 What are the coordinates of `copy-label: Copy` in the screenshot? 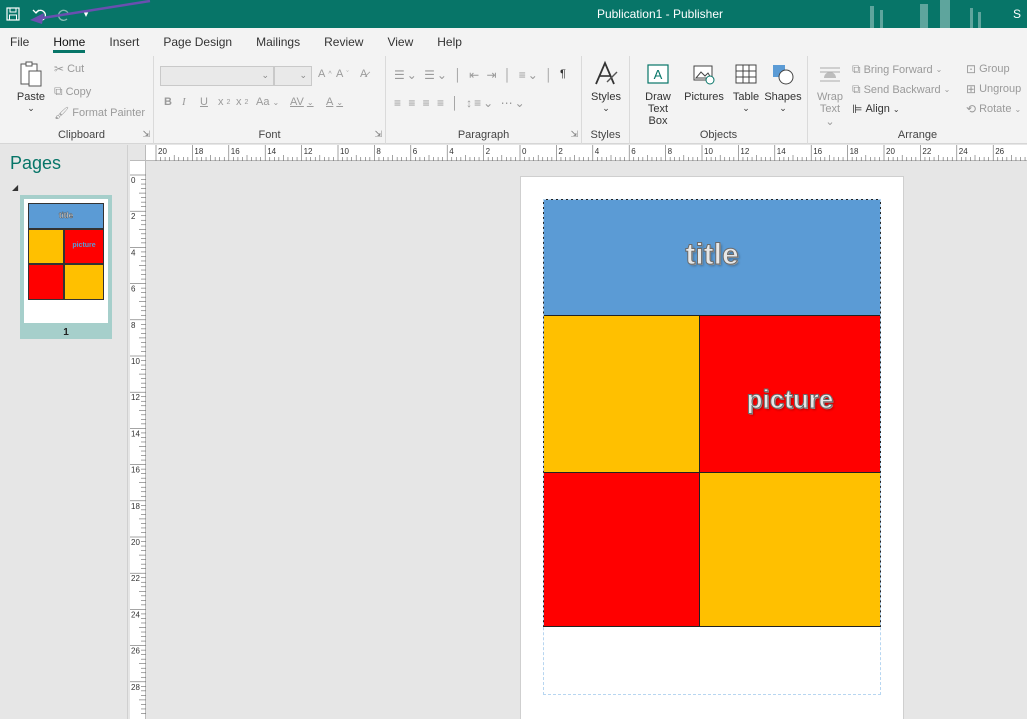 It's located at (78, 91).